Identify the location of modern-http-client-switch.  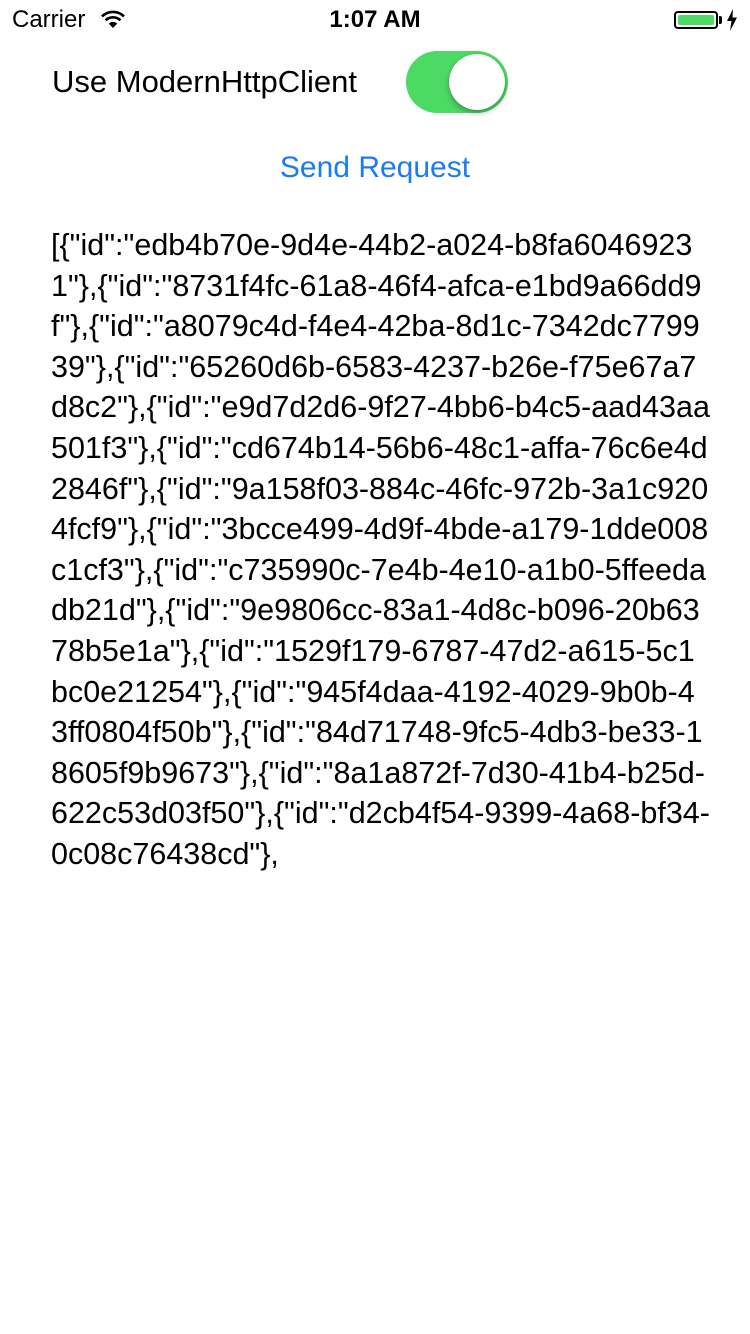
(457, 82).